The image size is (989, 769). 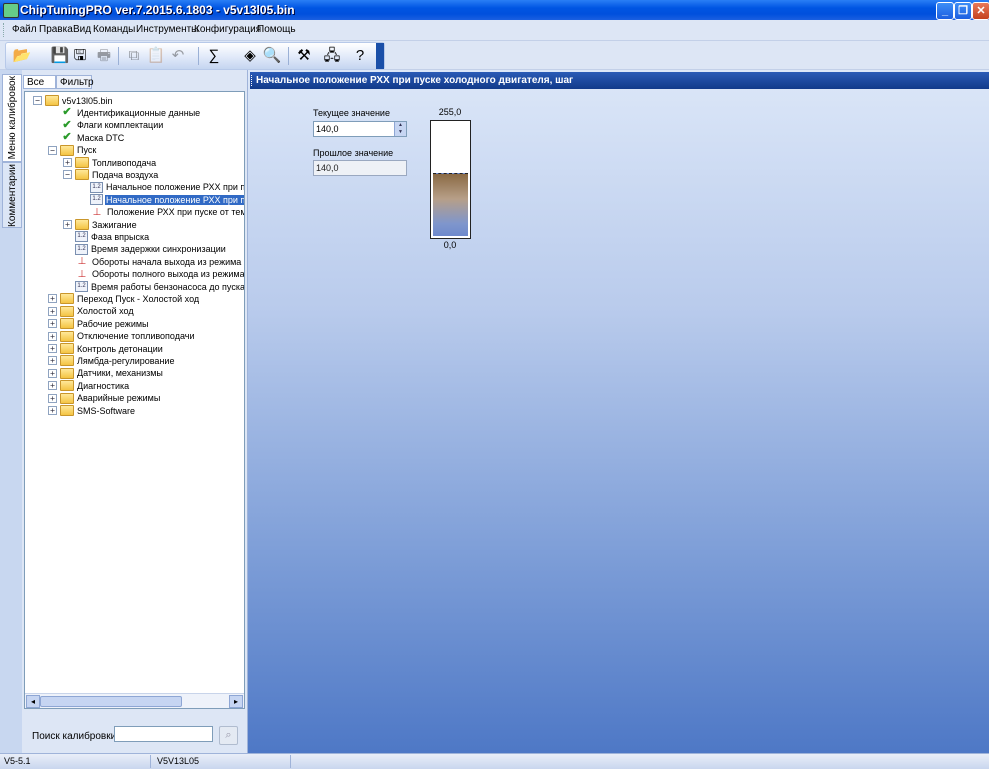 I want to click on scroll-right-arrow: ▸, so click(x=236, y=701).